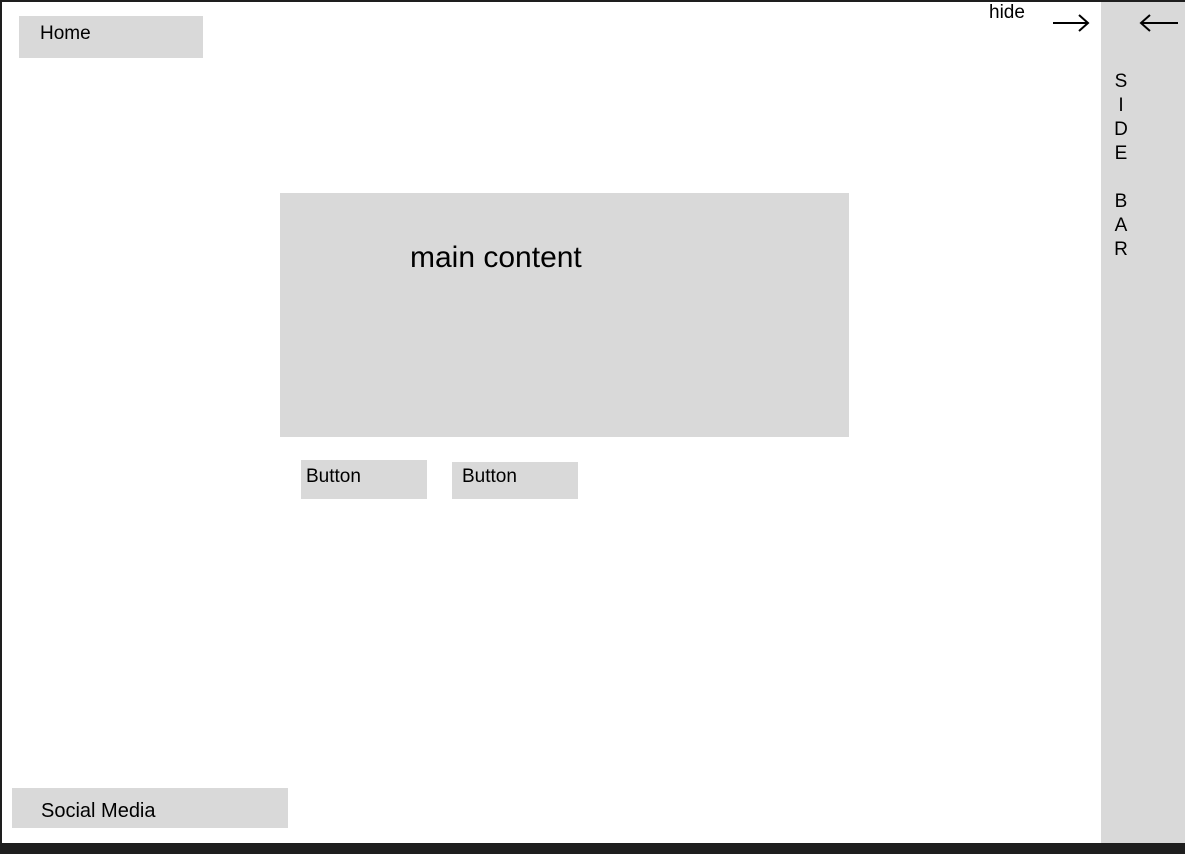 The height and width of the screenshot is (854, 1185). Describe the element at coordinates (564, 315) in the screenshot. I see `main-content-panel: main content` at that location.